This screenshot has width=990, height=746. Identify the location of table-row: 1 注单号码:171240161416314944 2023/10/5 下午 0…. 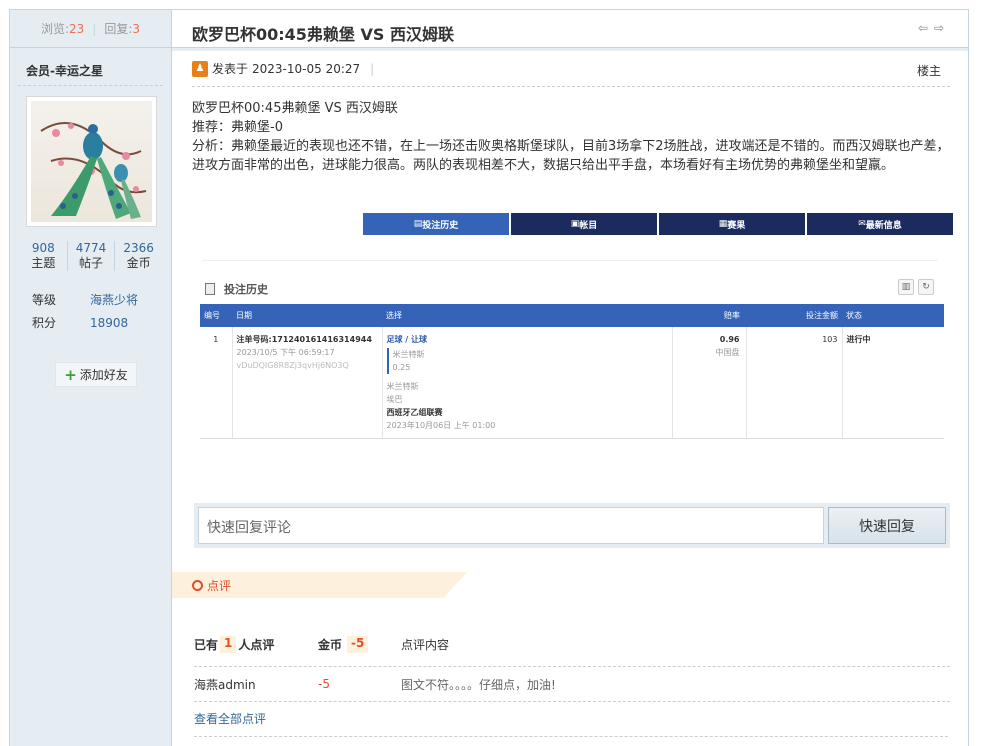
(572, 383).